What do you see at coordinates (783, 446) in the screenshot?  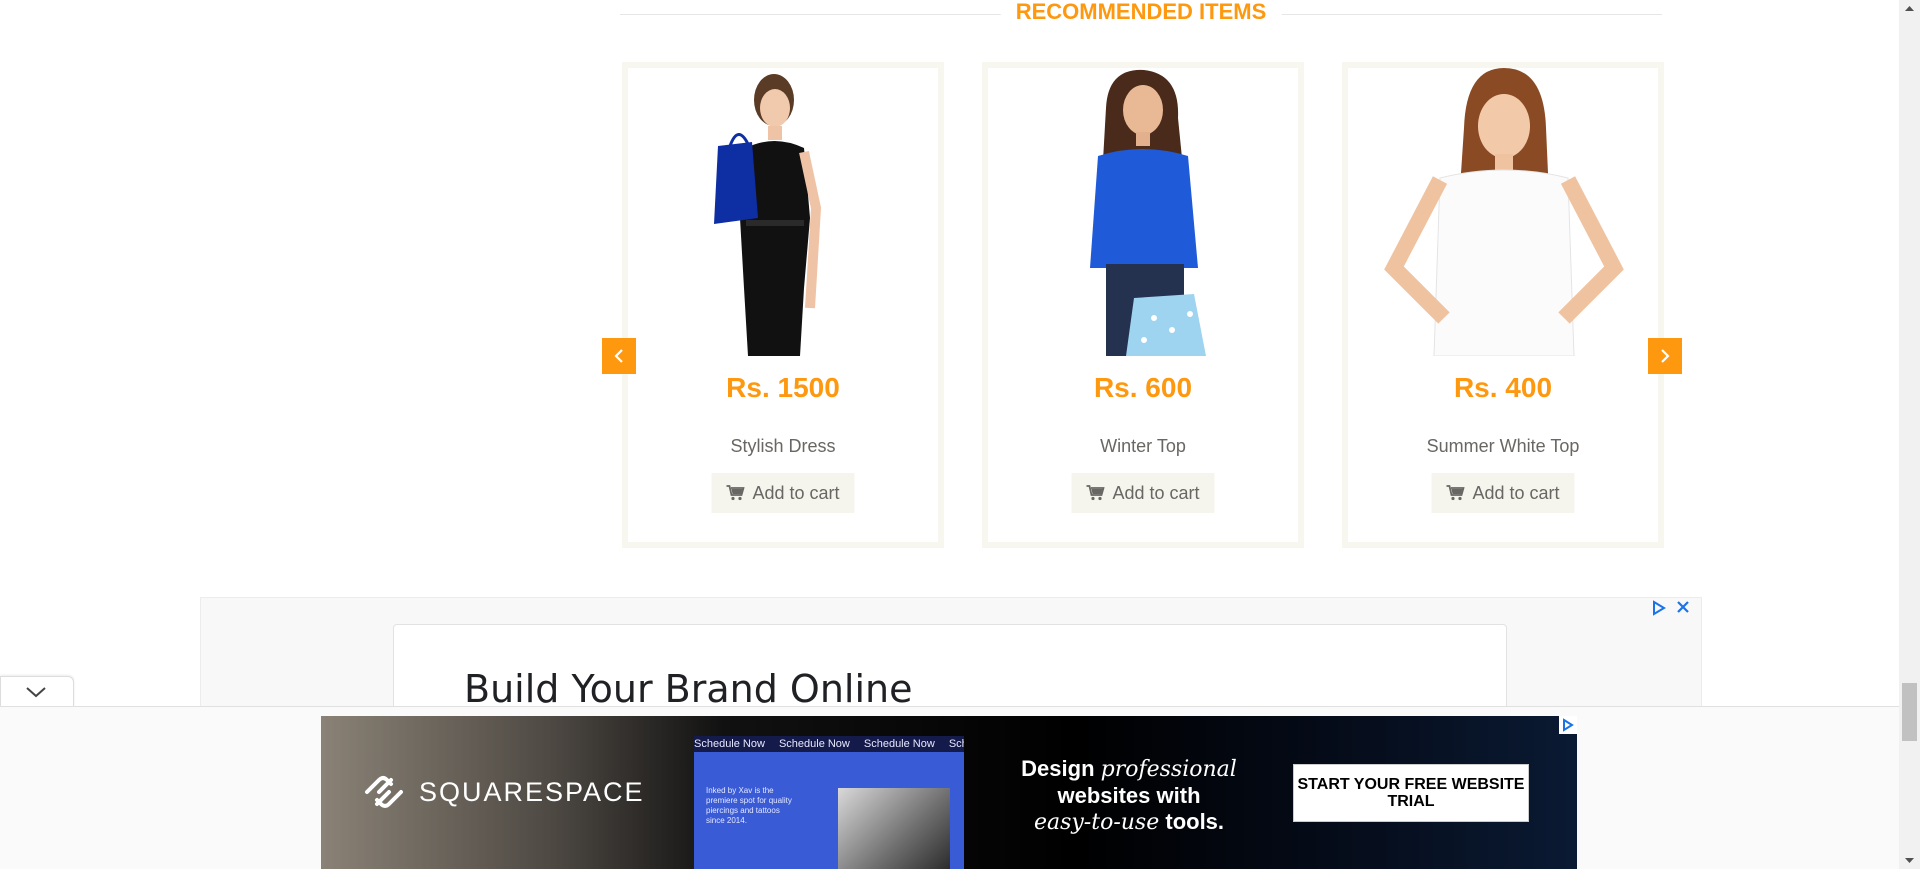 I see `product-name: Stylish Dress` at bounding box center [783, 446].